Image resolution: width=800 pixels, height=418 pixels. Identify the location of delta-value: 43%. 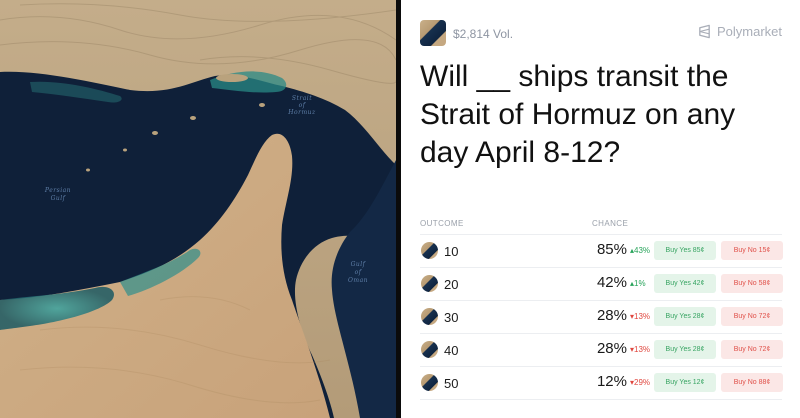
(642, 250).